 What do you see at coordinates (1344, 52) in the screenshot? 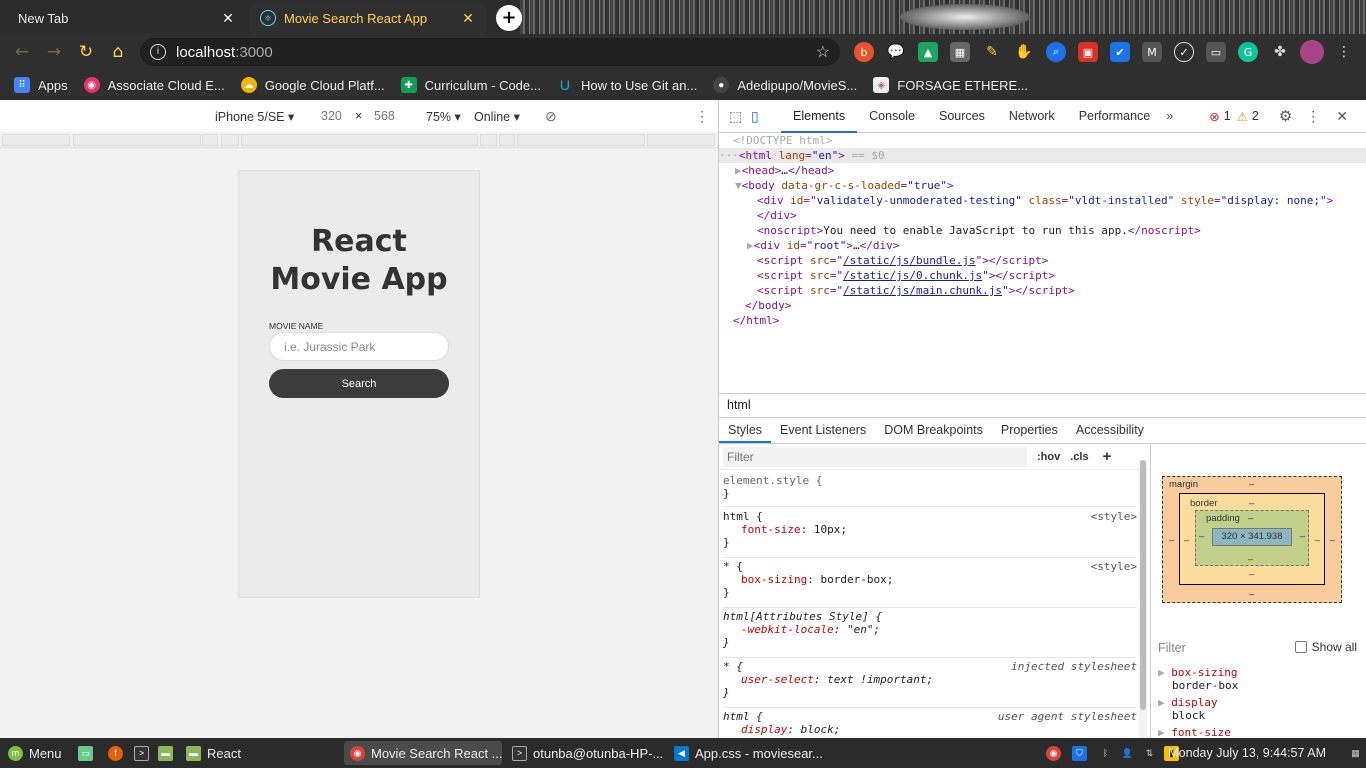
I see `kebab-menu-icon: ⋮` at bounding box center [1344, 52].